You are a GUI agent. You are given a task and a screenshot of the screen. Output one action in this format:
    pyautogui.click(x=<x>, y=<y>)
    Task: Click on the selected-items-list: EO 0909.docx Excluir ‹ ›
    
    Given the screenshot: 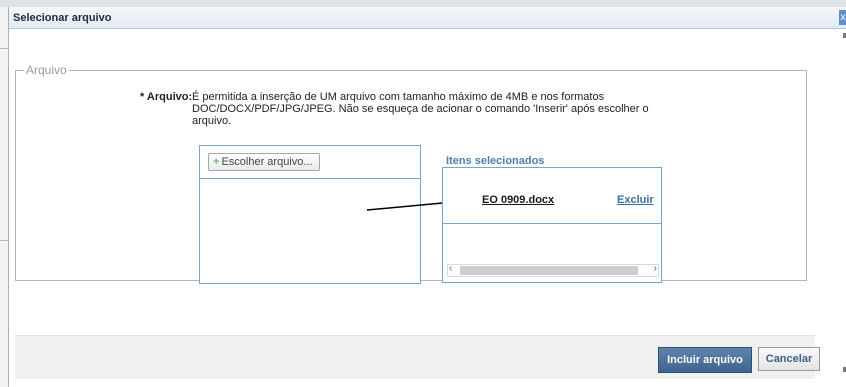 What is the action you would take?
    pyautogui.click(x=552, y=225)
    